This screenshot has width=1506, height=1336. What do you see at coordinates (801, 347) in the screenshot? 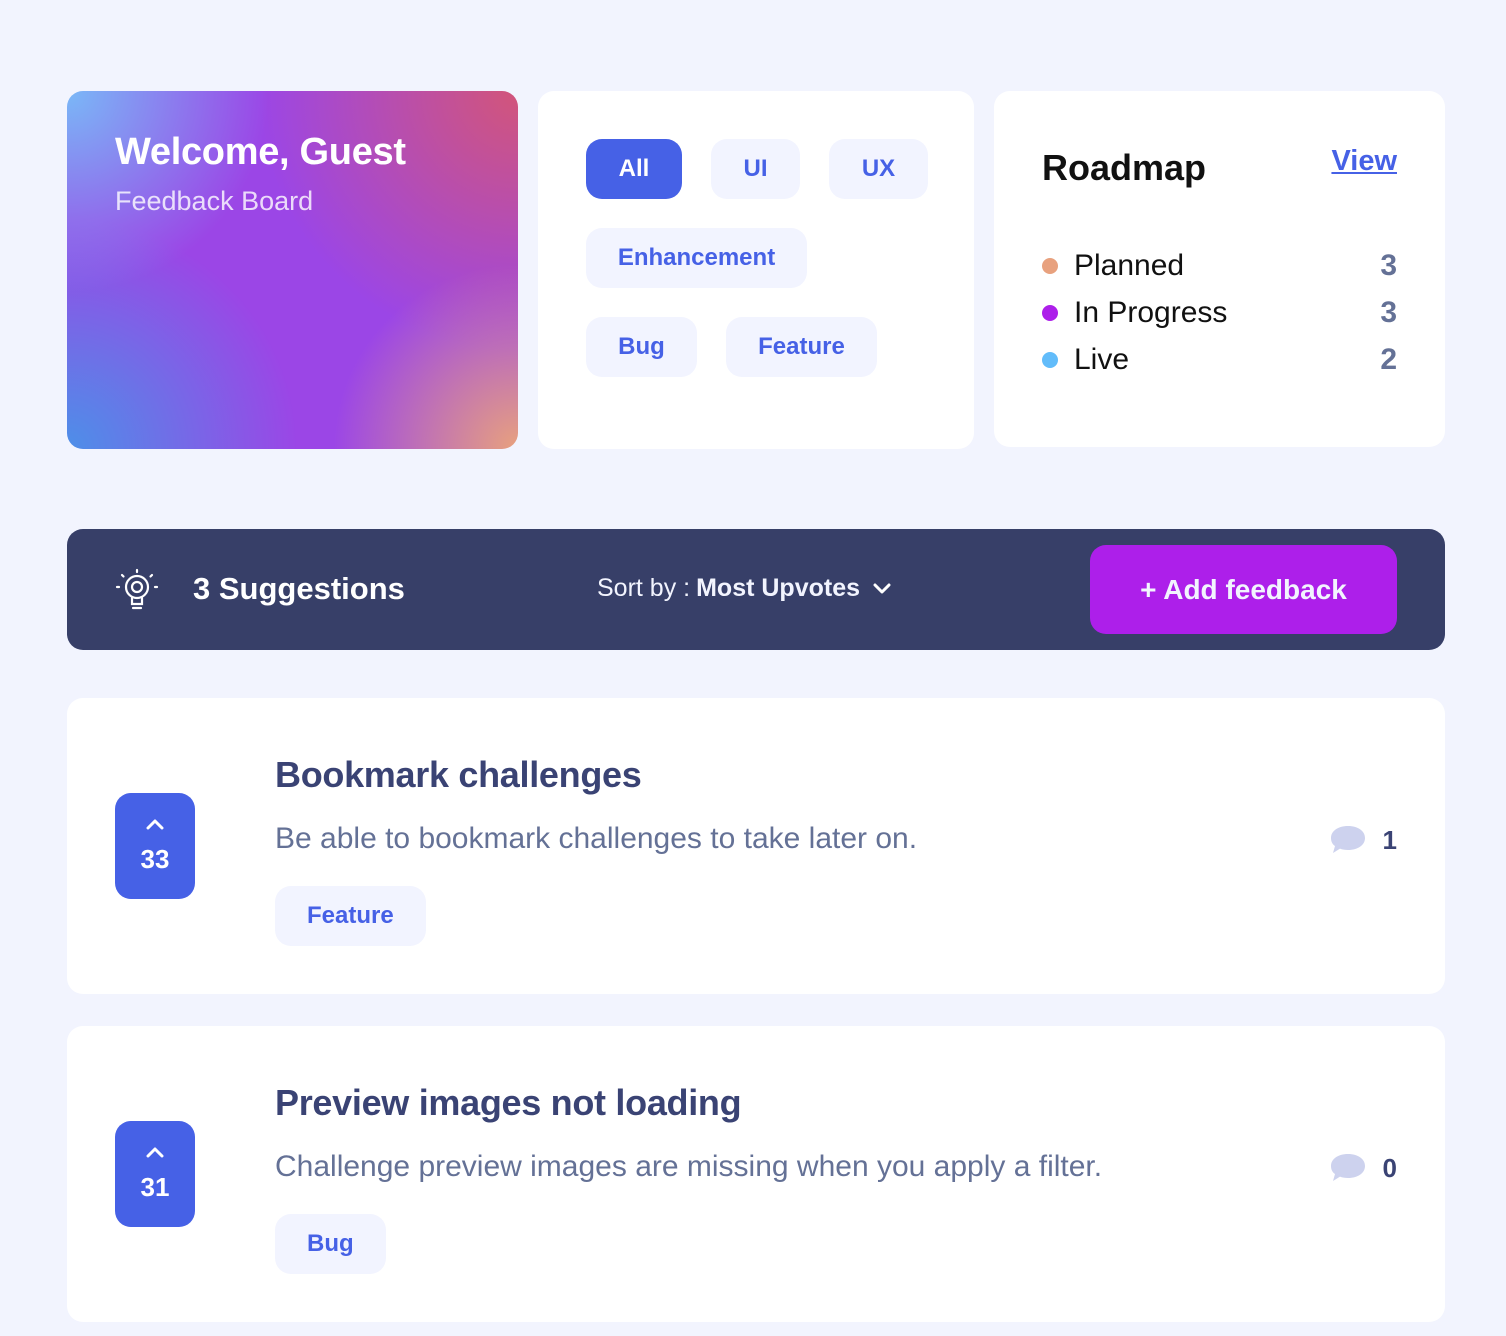
I see `filter-chip-feature: Feature` at bounding box center [801, 347].